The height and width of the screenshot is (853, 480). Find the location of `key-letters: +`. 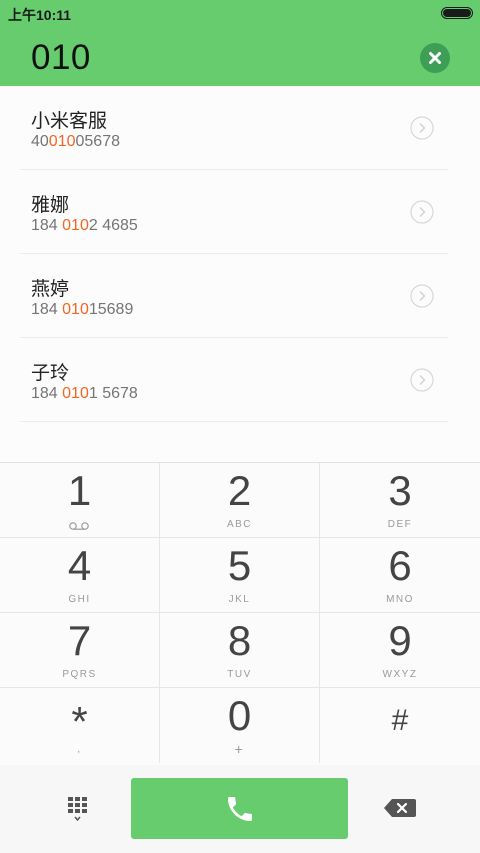

key-letters: + is located at coordinates (239, 749).